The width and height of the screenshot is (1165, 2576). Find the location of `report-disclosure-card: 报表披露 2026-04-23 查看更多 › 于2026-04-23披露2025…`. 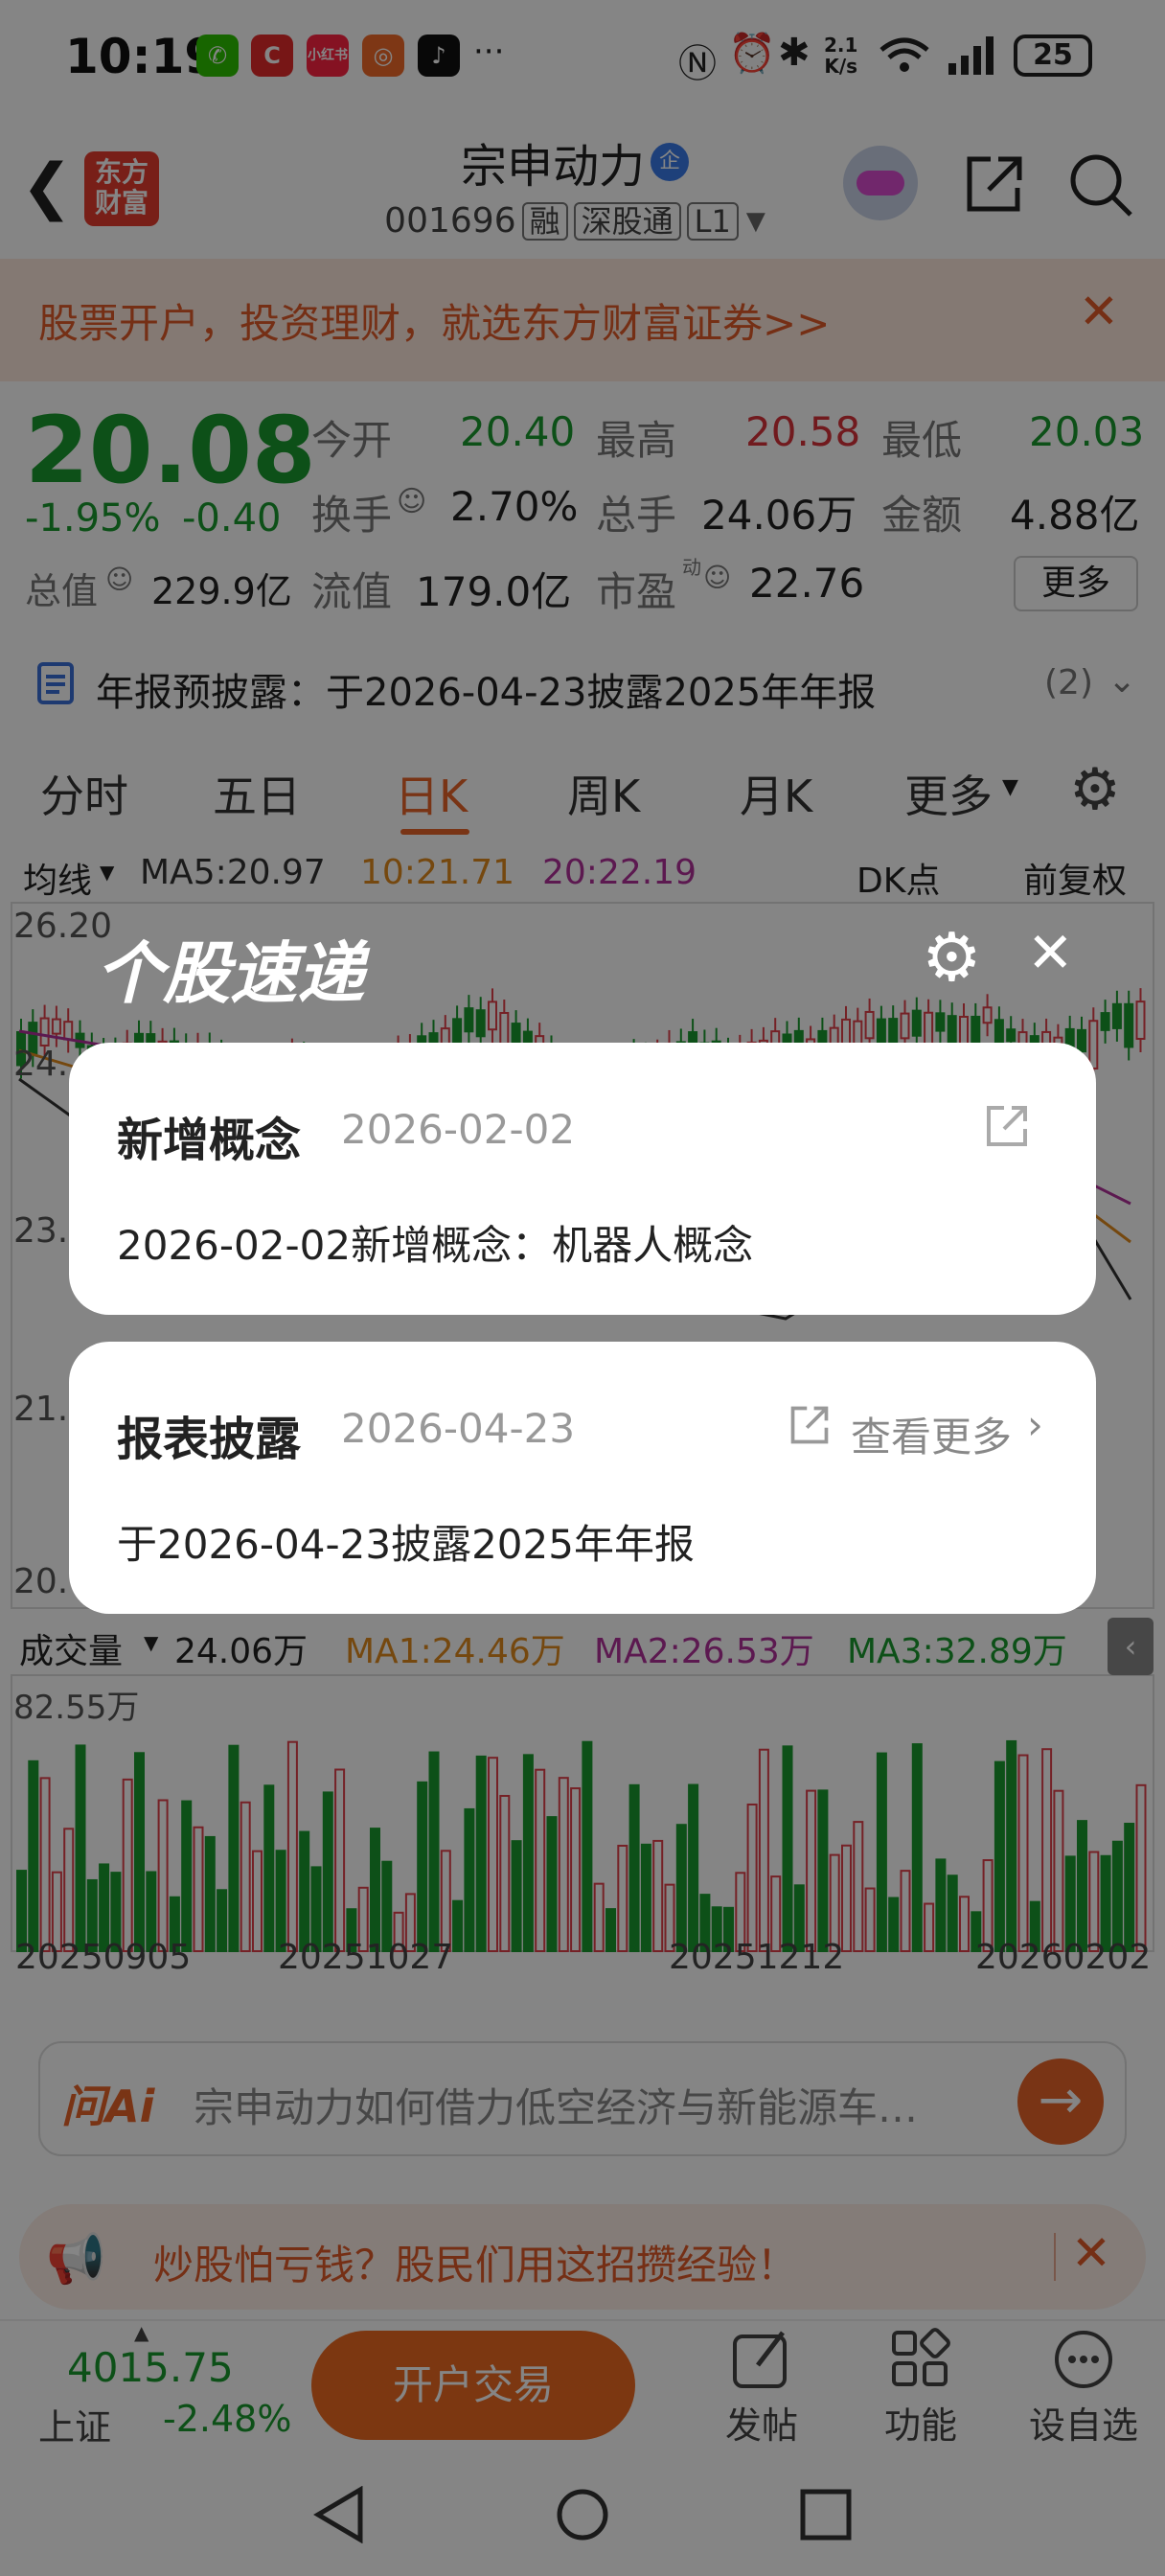

report-disclosure-card: 报表披露 2026-04-23 查看更多 › 于2026-04-23披露2025… is located at coordinates (582, 1478).